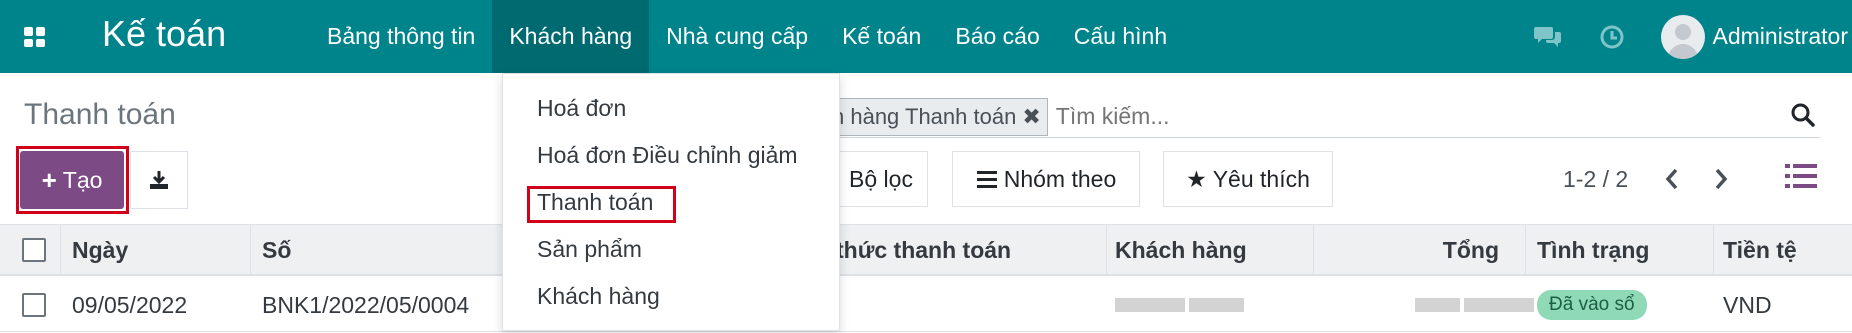 This screenshot has width=1852, height=333. Describe the element at coordinates (881, 36) in the screenshot. I see `menu-item-accounting: Kế toán` at that location.